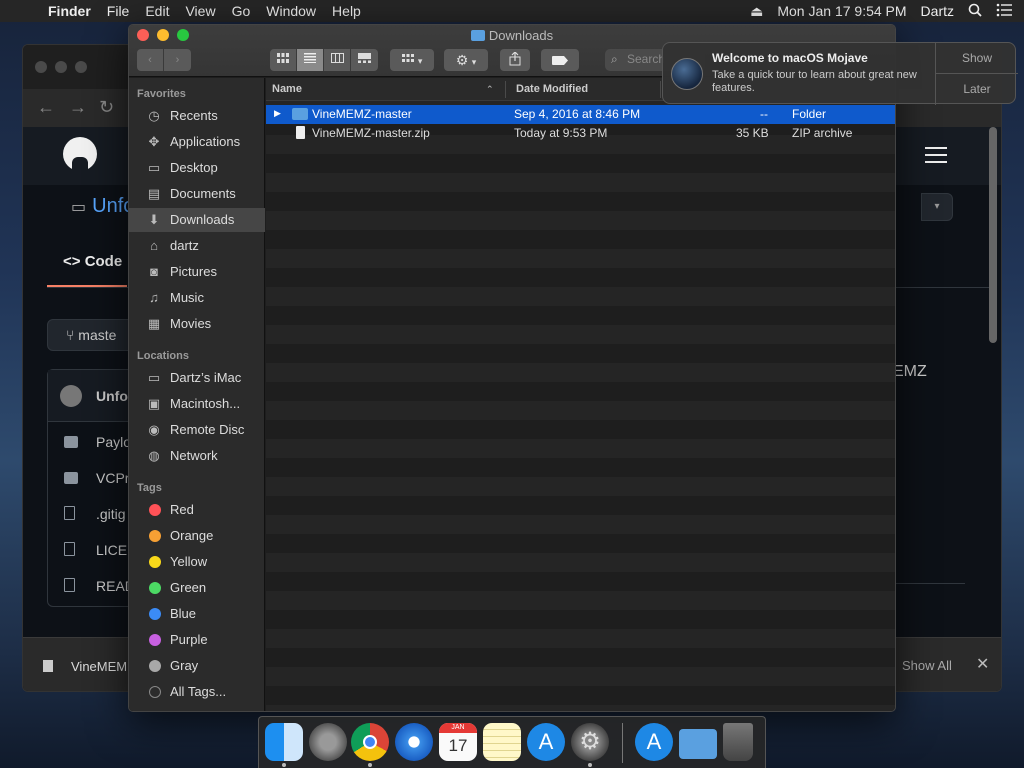 The width and height of the screenshot is (1024, 768). Describe the element at coordinates (200, 11) in the screenshot. I see `menu-view: View` at that location.